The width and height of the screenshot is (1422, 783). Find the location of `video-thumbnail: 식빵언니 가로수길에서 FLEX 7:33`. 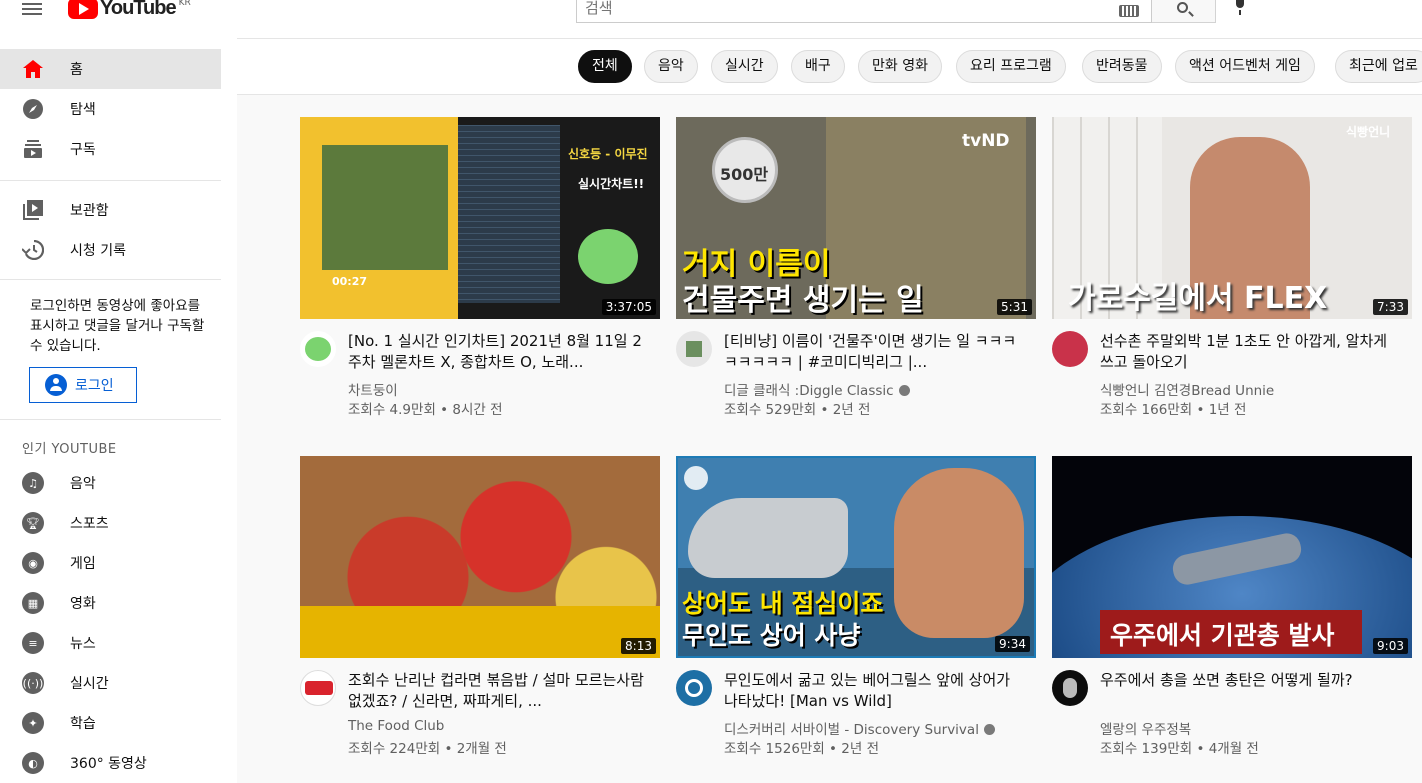

video-thumbnail: 식빵언니 가로수길에서 FLEX 7:33 is located at coordinates (1232, 218).